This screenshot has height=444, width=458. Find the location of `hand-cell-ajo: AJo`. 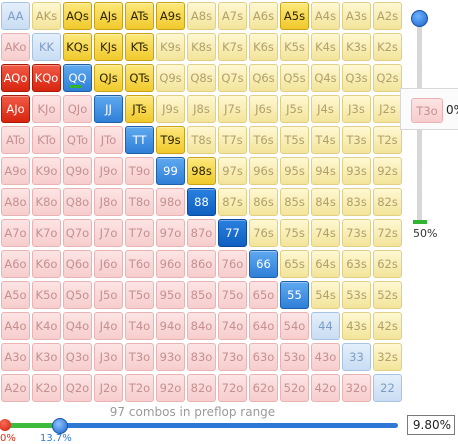

hand-cell-ajo: AJo is located at coordinates (15, 109).